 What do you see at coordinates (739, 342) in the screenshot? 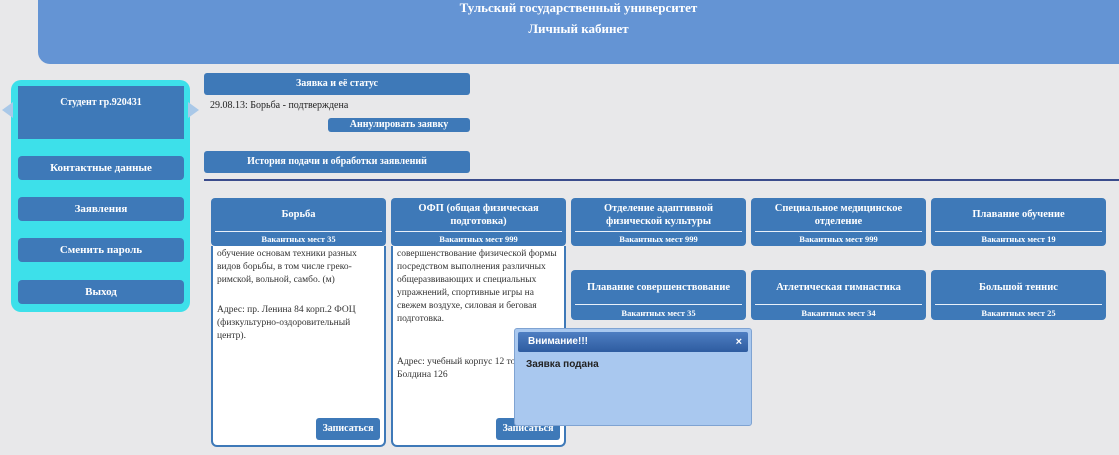
I see `close-icon: ×` at bounding box center [739, 342].